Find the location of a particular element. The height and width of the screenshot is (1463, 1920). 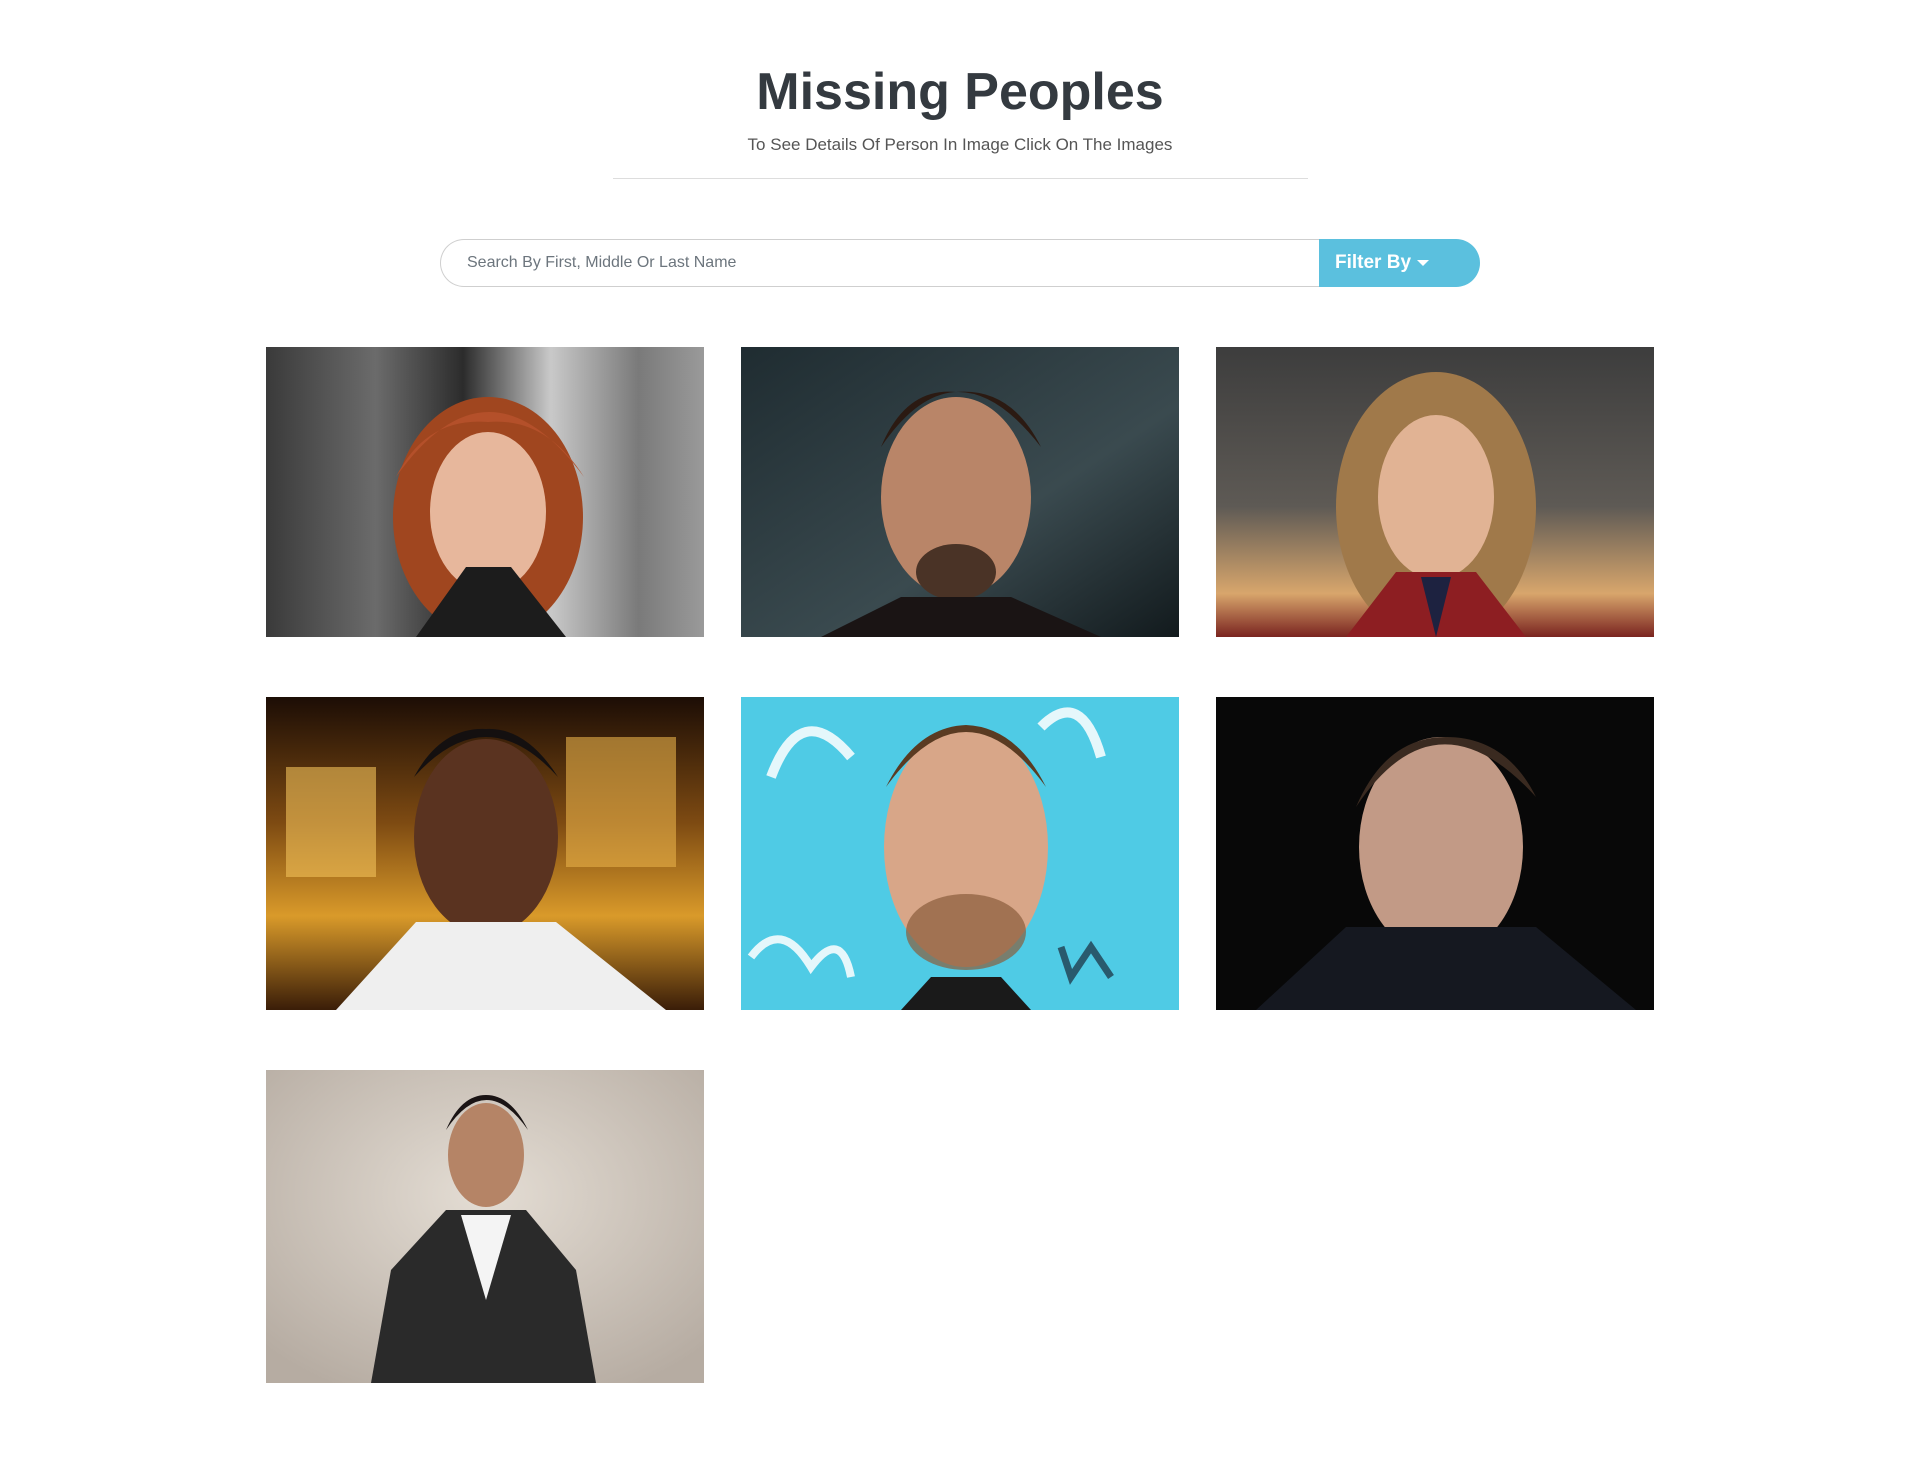

search-bar: Filter By is located at coordinates (960, 263).